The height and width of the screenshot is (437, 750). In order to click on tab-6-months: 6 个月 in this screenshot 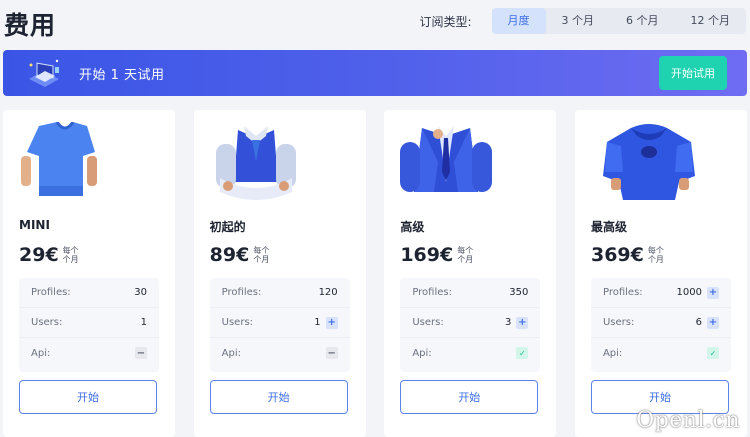, I will do `click(642, 21)`.